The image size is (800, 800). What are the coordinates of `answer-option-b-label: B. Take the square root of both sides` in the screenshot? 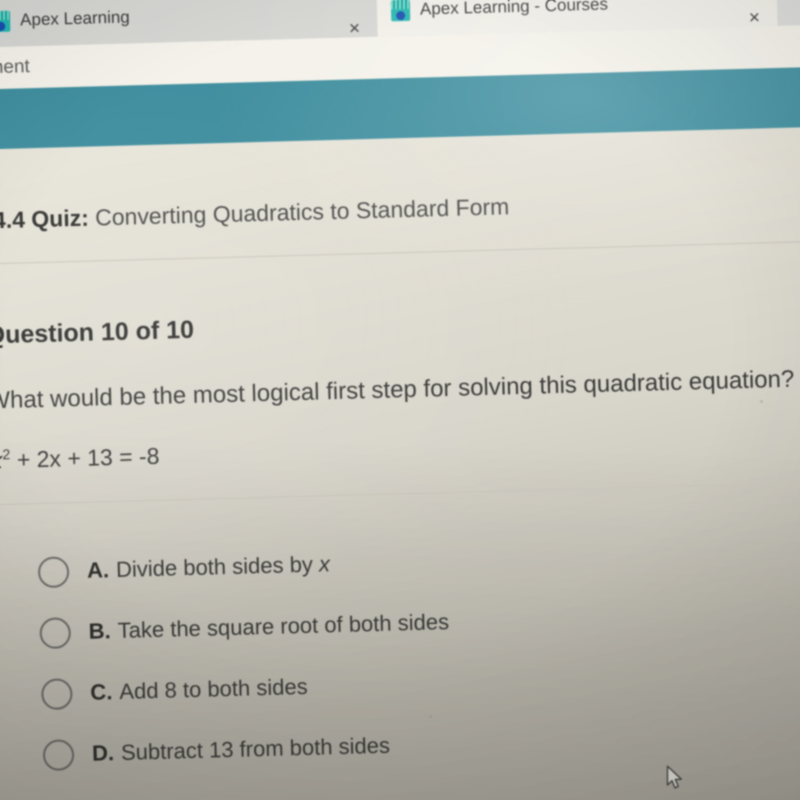 It's located at (268, 627).